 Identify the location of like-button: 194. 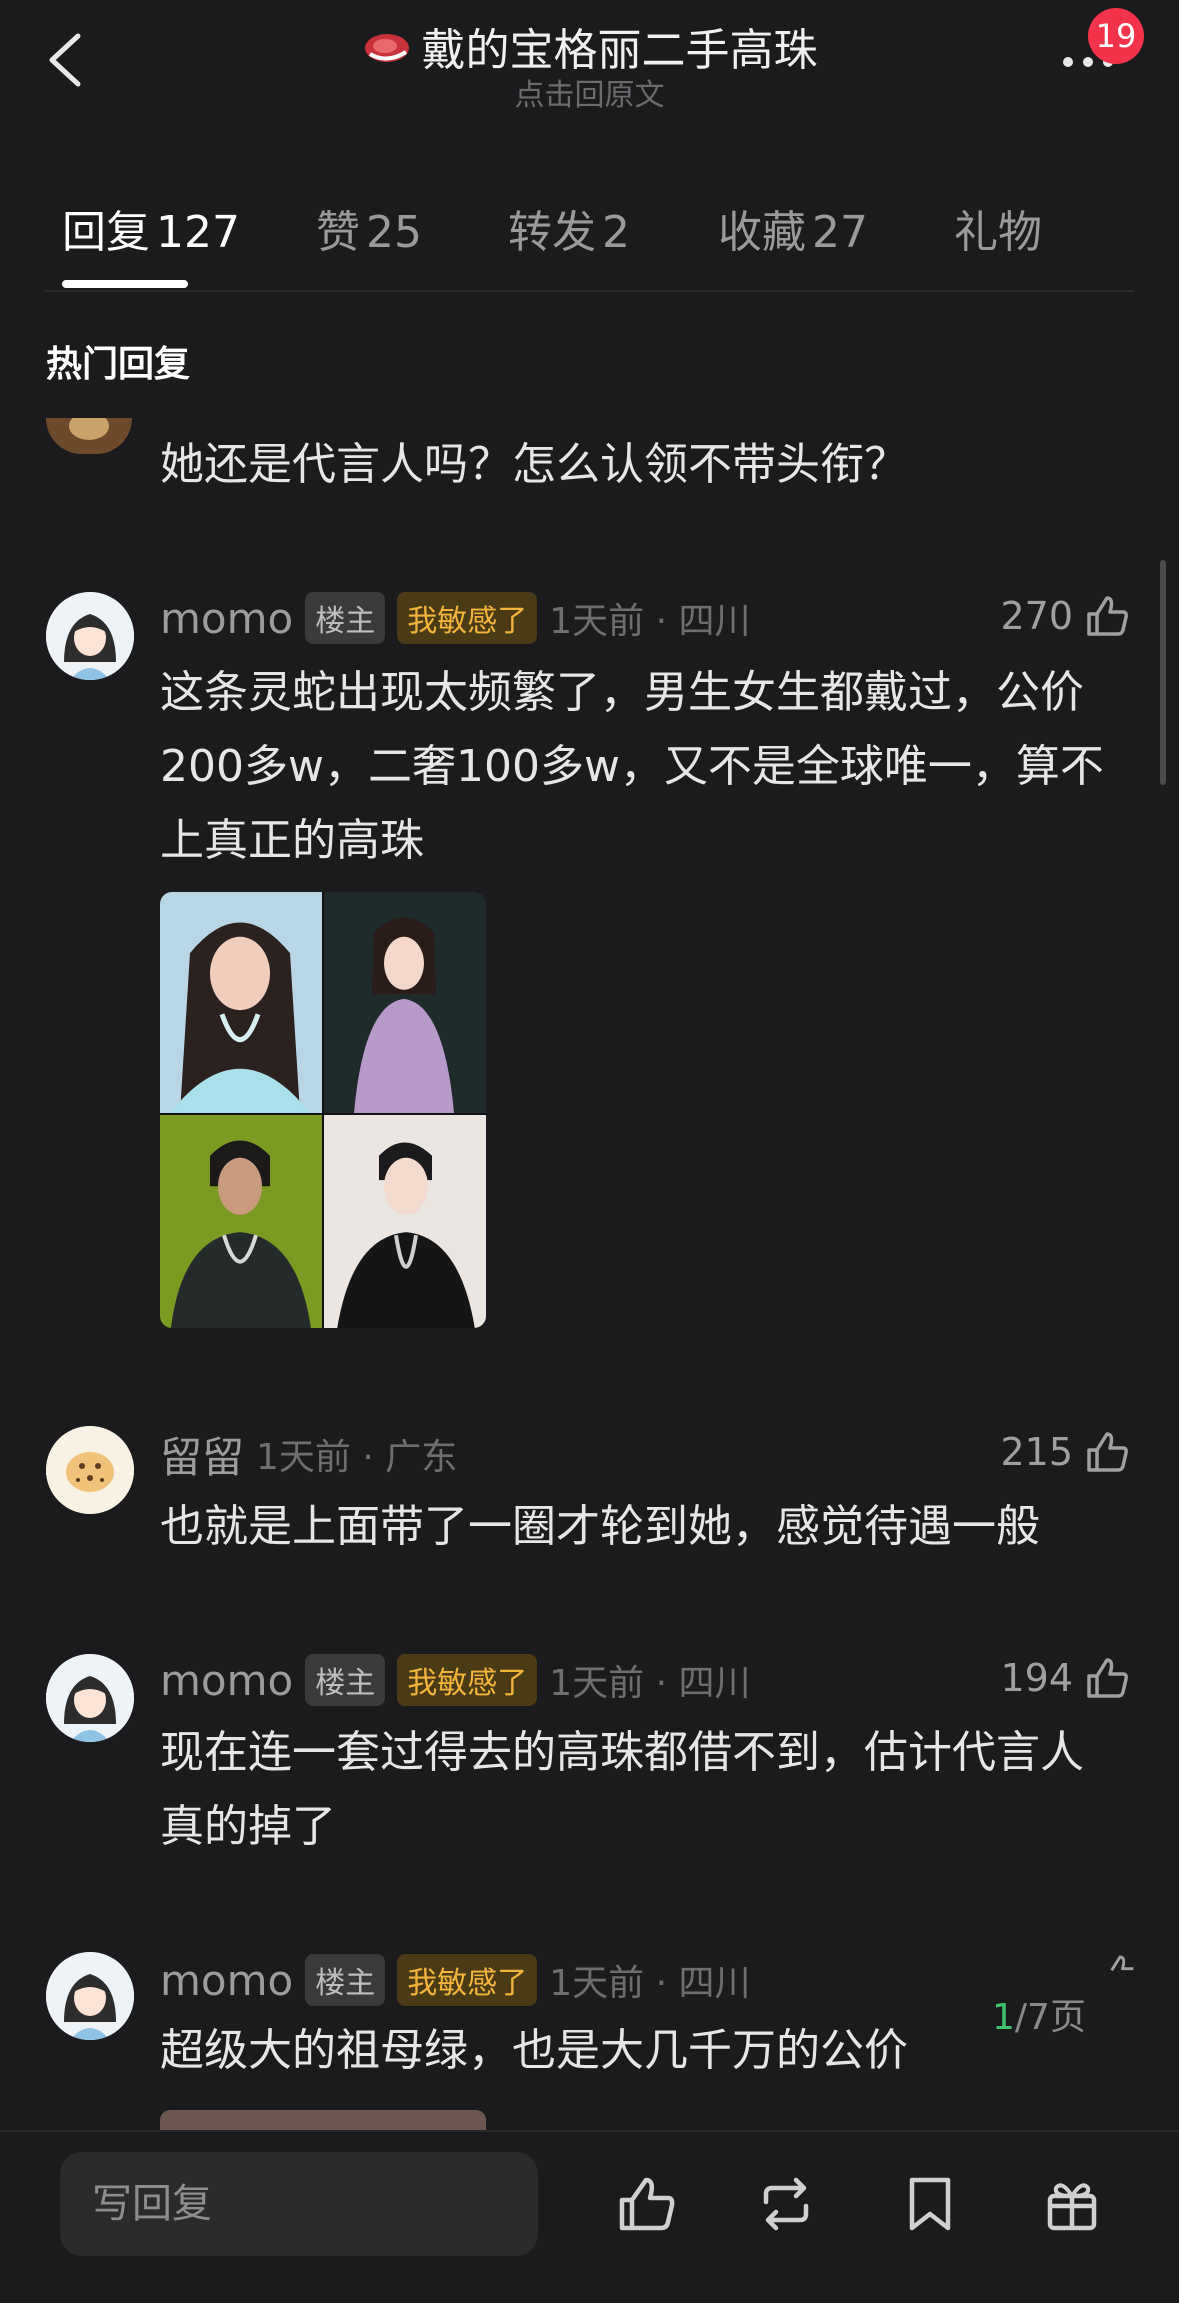
(1065, 1678).